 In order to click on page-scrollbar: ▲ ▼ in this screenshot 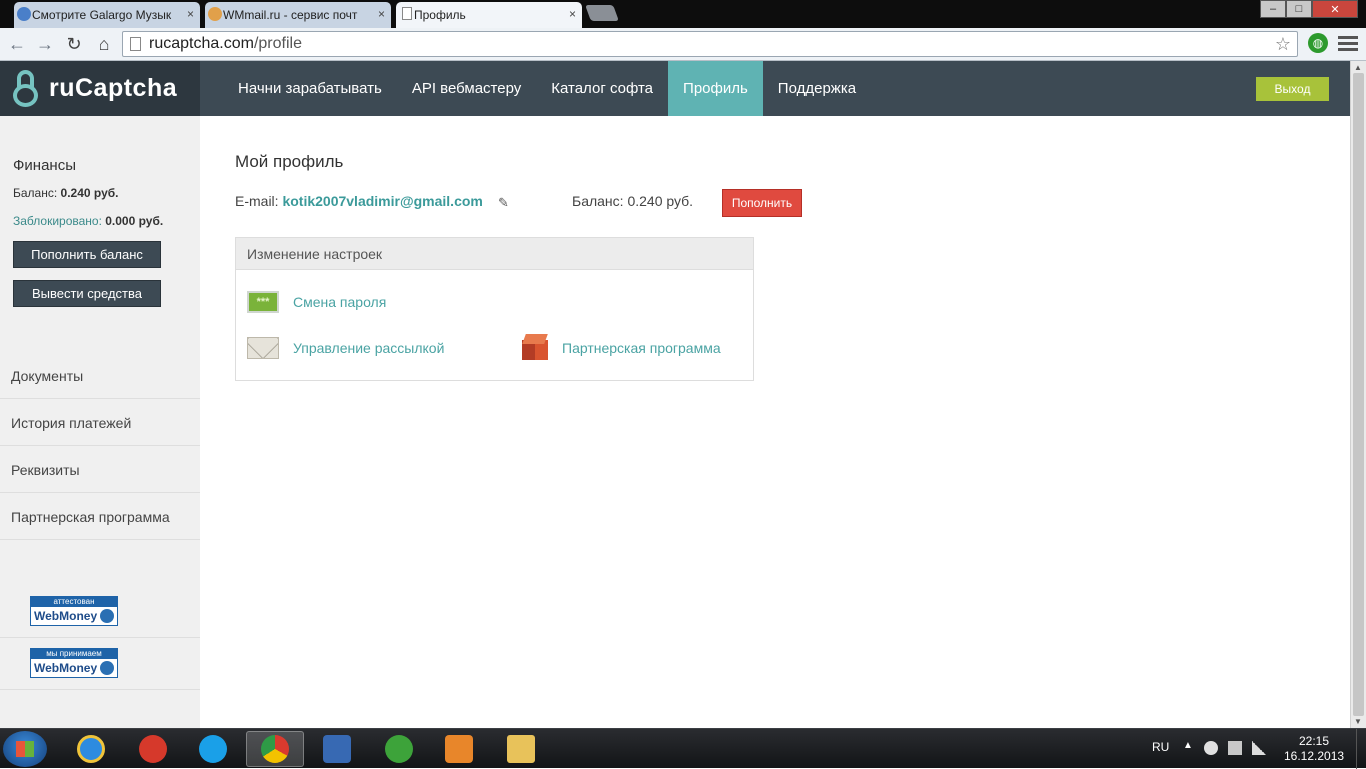, I will do `click(1358, 394)`.